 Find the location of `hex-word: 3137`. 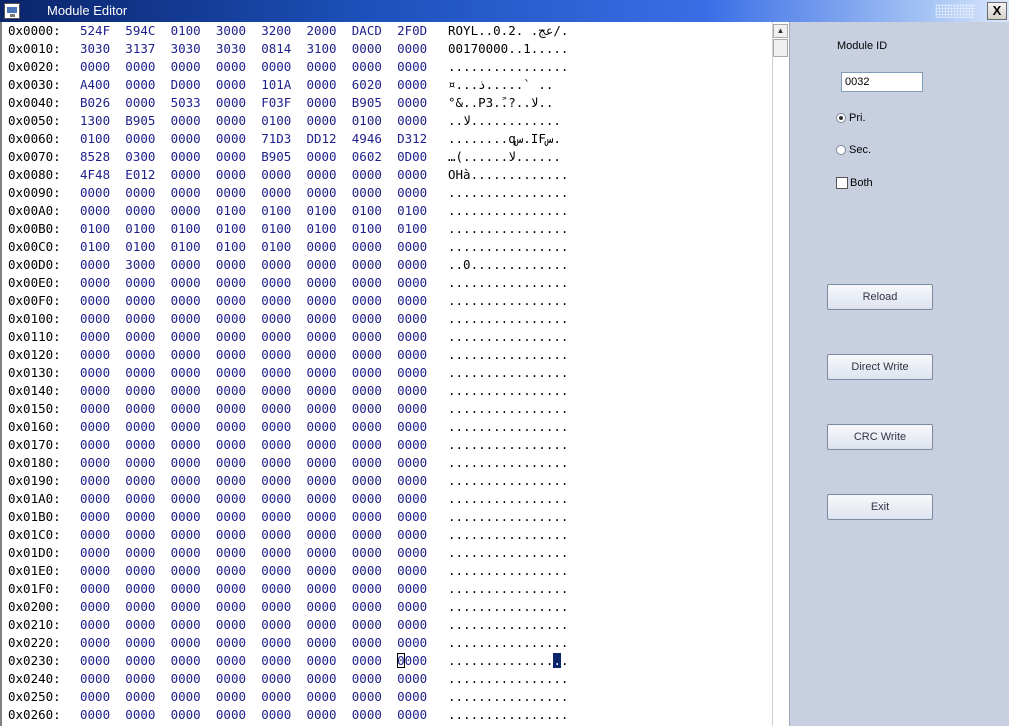

hex-word: 3137 is located at coordinates (147, 49).